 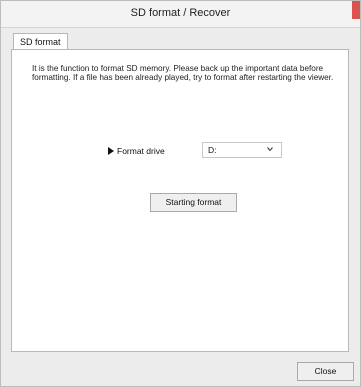 What do you see at coordinates (242, 150) in the screenshot?
I see `drive-select: D:` at bounding box center [242, 150].